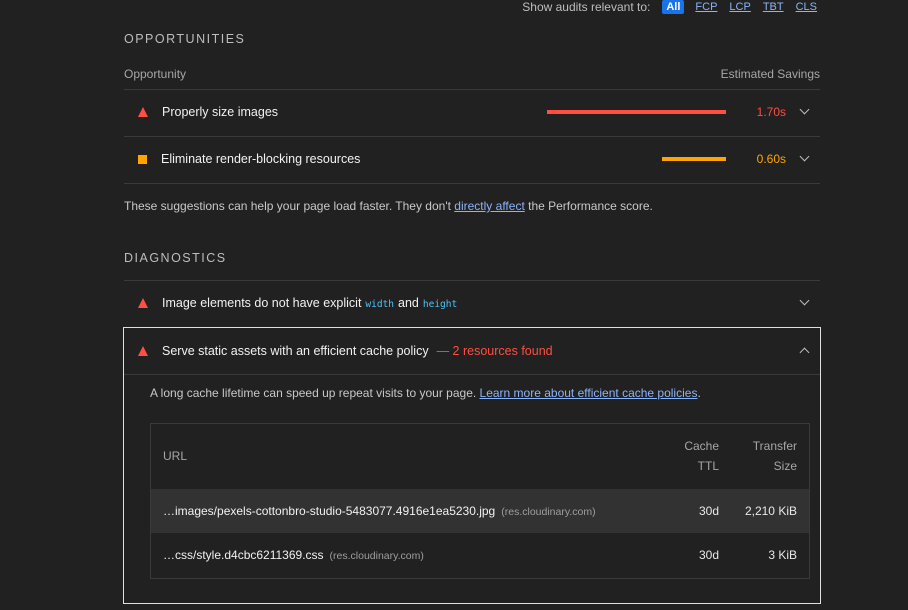  What do you see at coordinates (243, 555) in the screenshot?
I see `resource-url-text: …css/style.d4cbc6211369.css` at bounding box center [243, 555].